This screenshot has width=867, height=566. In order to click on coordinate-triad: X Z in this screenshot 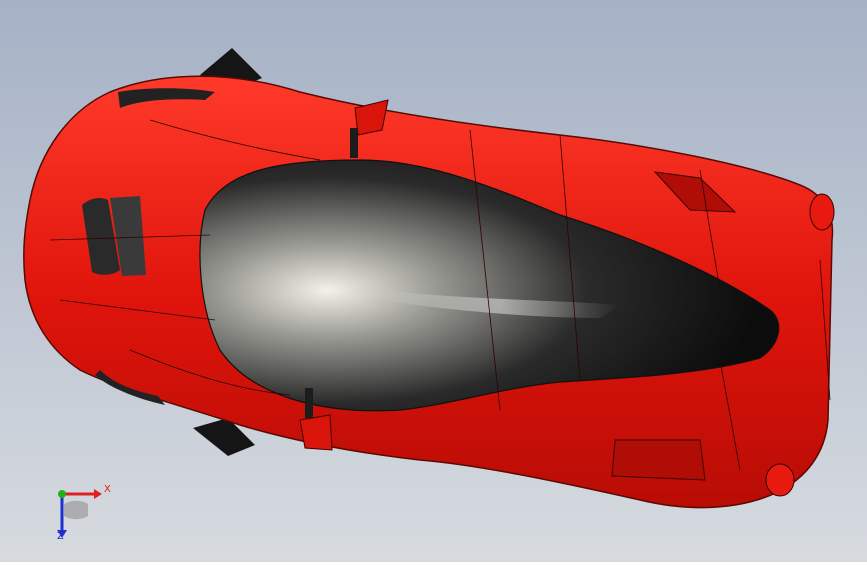, I will do `click(80, 514)`.